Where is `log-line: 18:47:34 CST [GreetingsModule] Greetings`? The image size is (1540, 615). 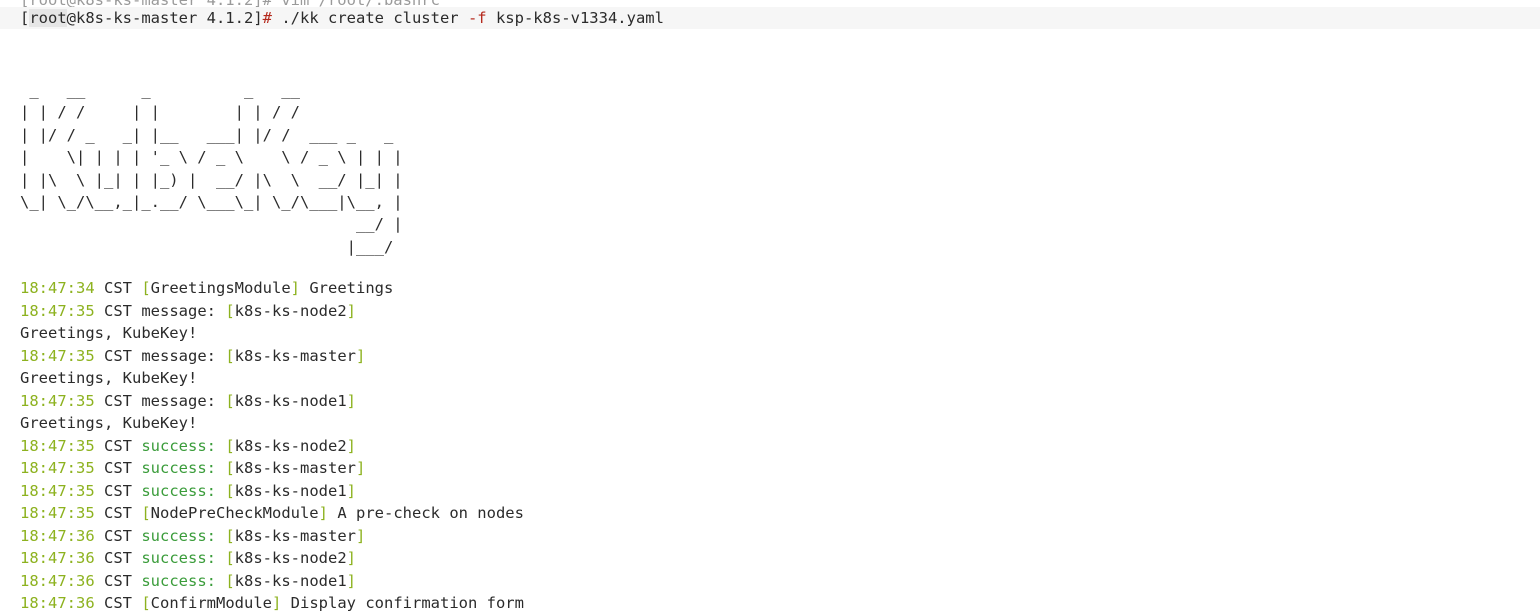
log-line: 18:47:34 CST [GreetingsModule] Greetings is located at coordinates (207, 288).